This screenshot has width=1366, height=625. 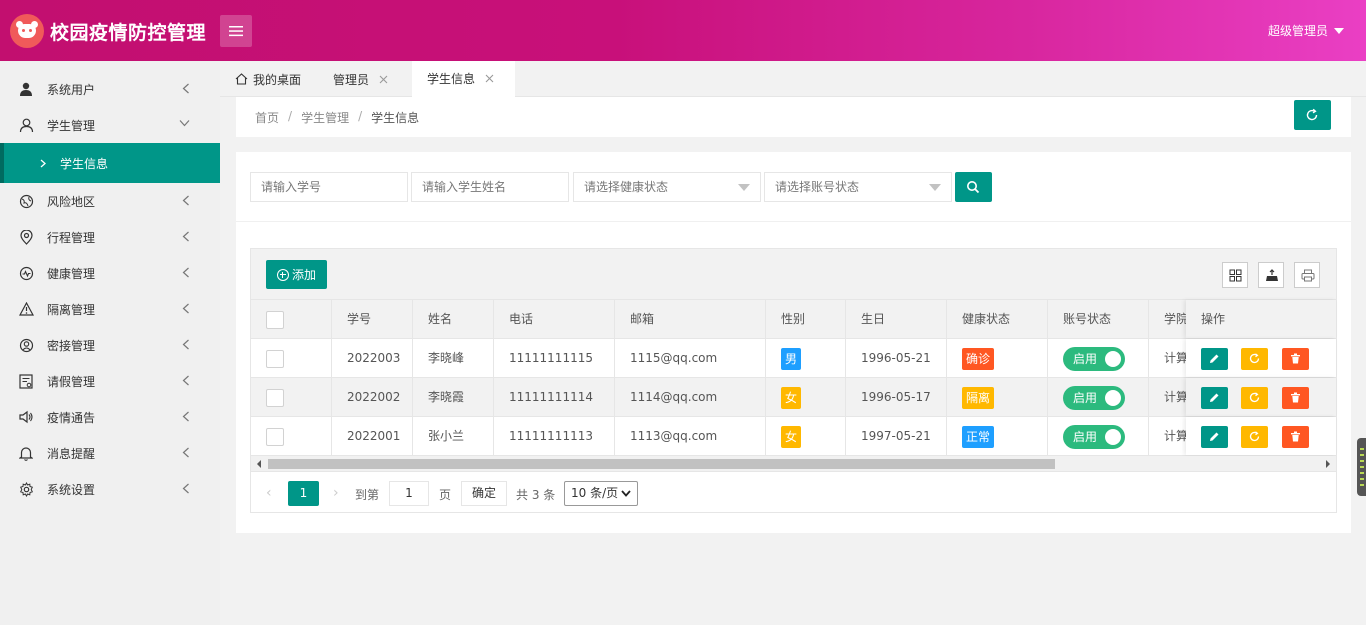 I want to click on cell-student-id: 2022003, so click(x=372, y=358).